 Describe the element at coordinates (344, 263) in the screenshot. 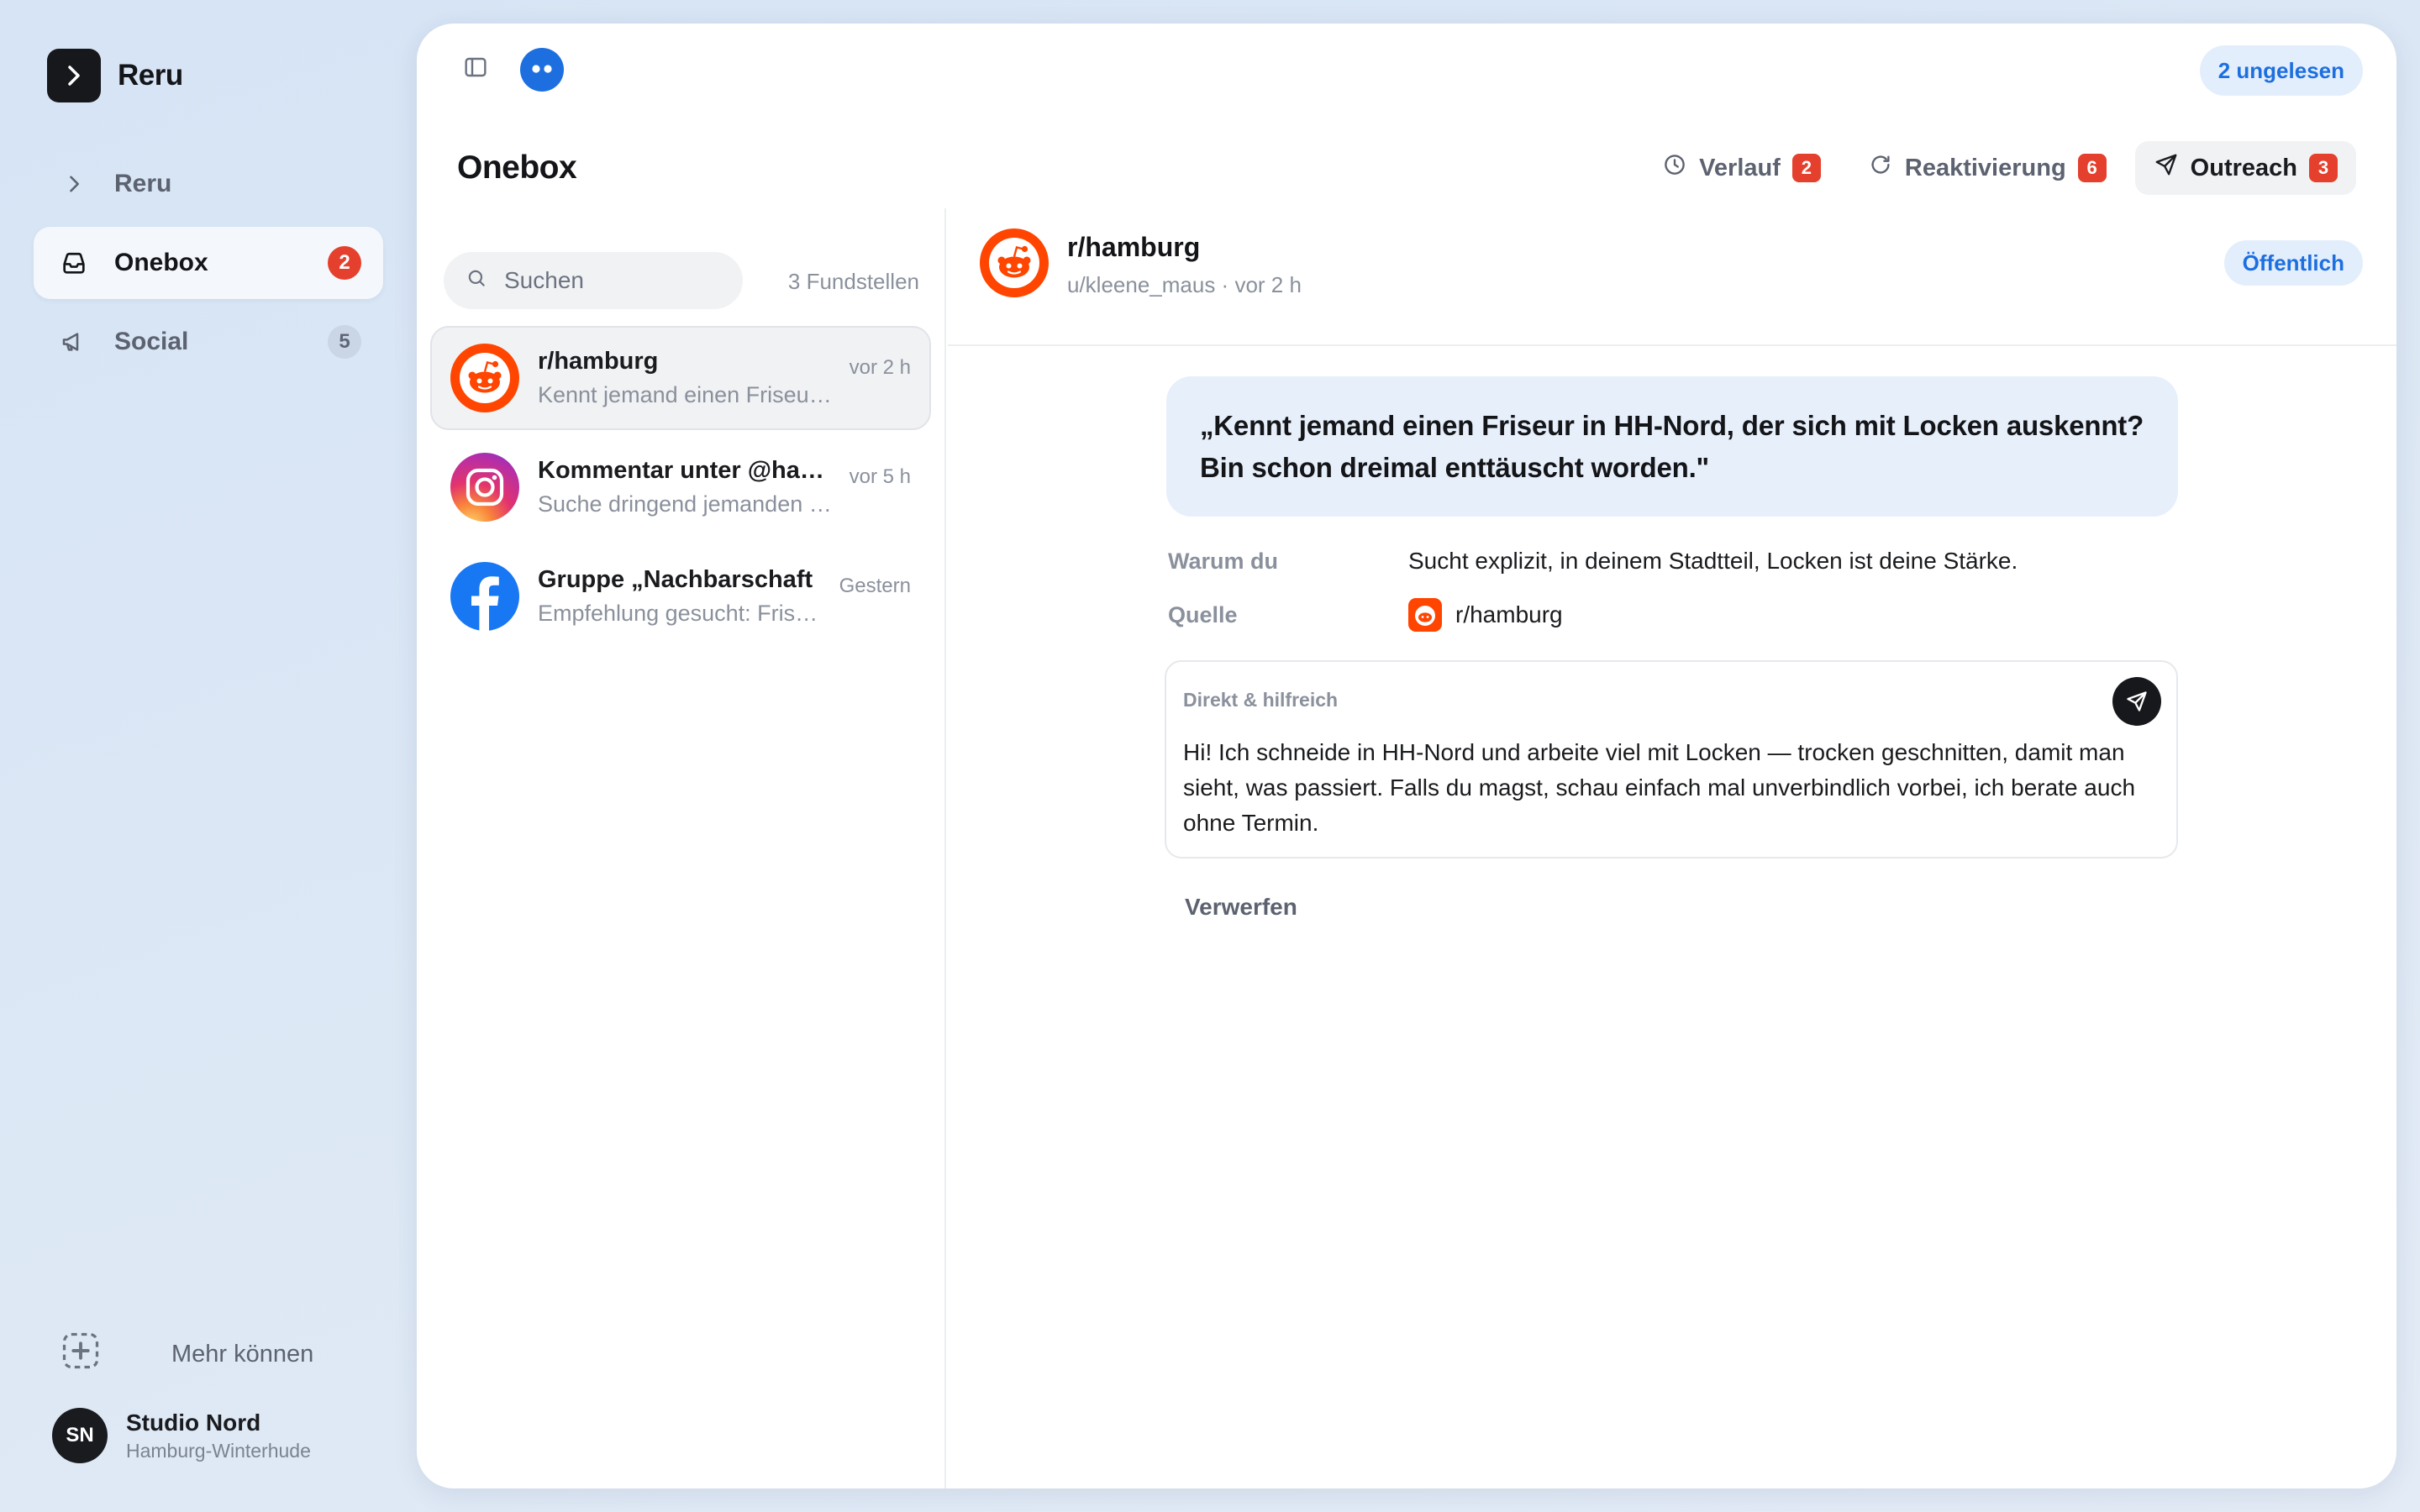

I see `unread-count-badge: 2` at that location.